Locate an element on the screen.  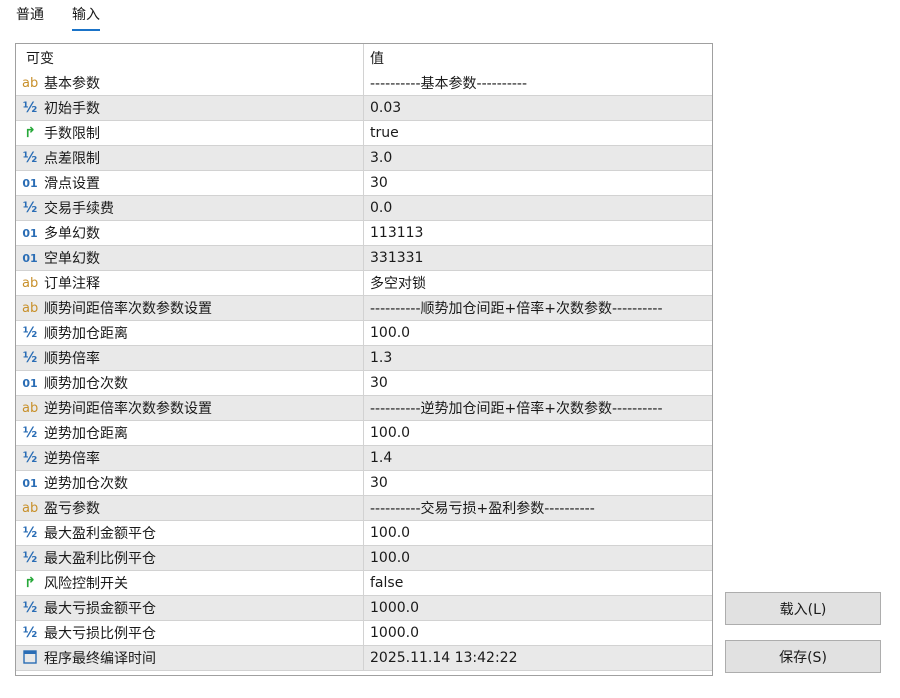
param-value: ----------逆势加仓间距+倍率+次数参数---------- is located at coordinates (513, 408).